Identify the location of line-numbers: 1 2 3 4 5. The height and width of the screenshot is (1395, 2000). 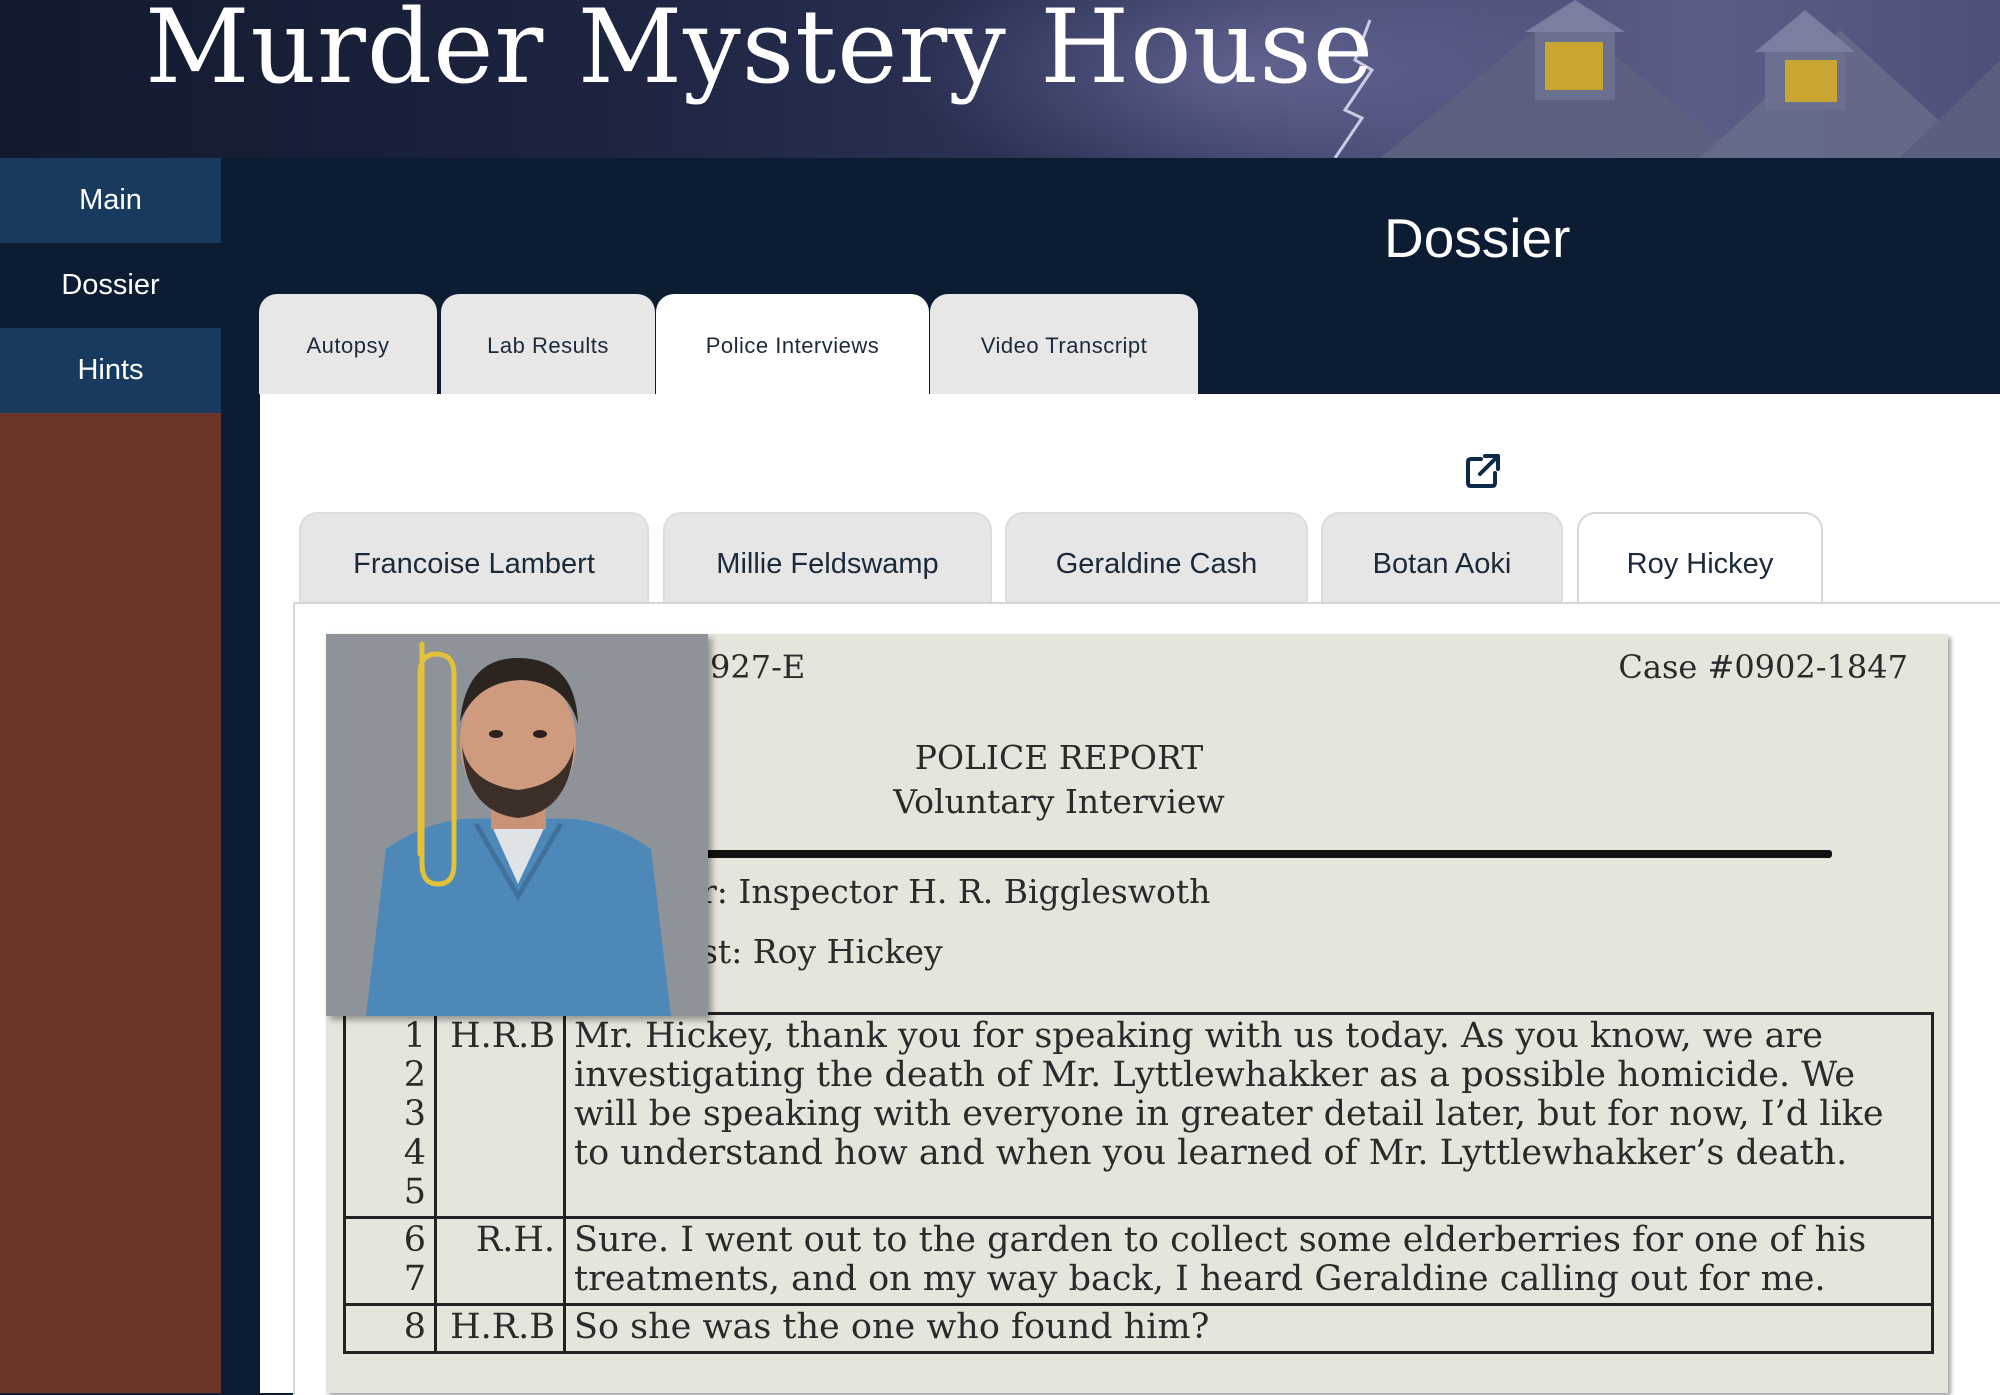
(390, 1115).